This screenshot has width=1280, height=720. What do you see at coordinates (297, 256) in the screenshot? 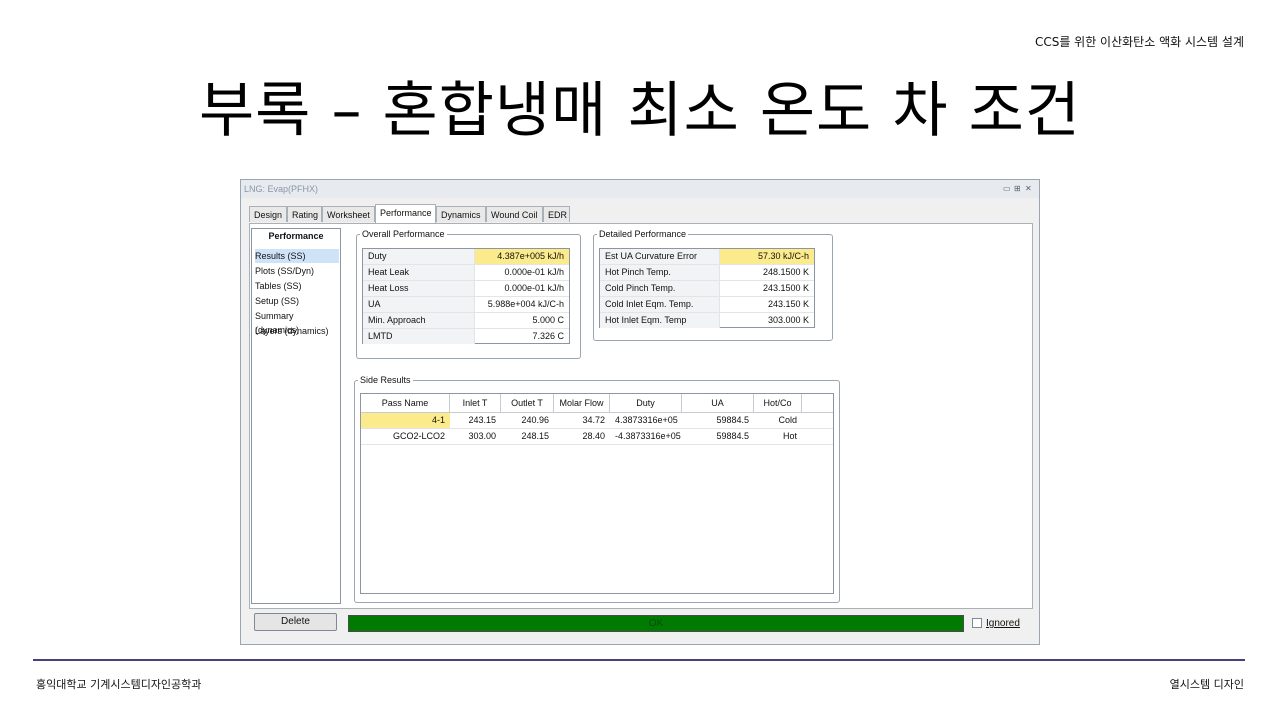
I see `sidebar-item-results: Results (SS)` at bounding box center [297, 256].